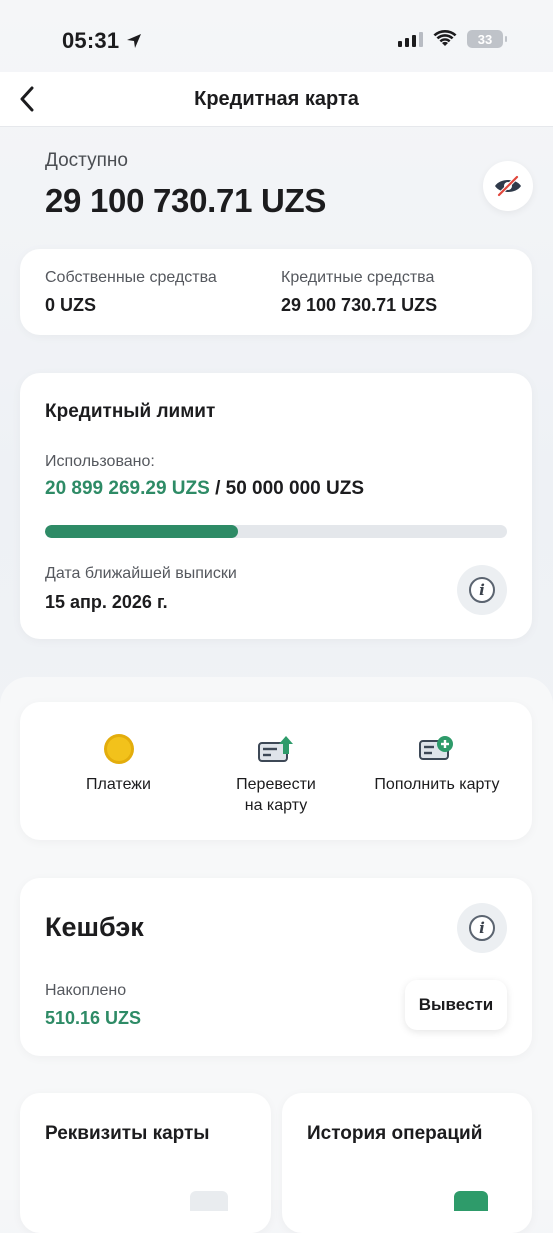  What do you see at coordinates (359, 305) in the screenshot?
I see `credit-funds-value: 29 100 730.71 UZS` at bounding box center [359, 305].